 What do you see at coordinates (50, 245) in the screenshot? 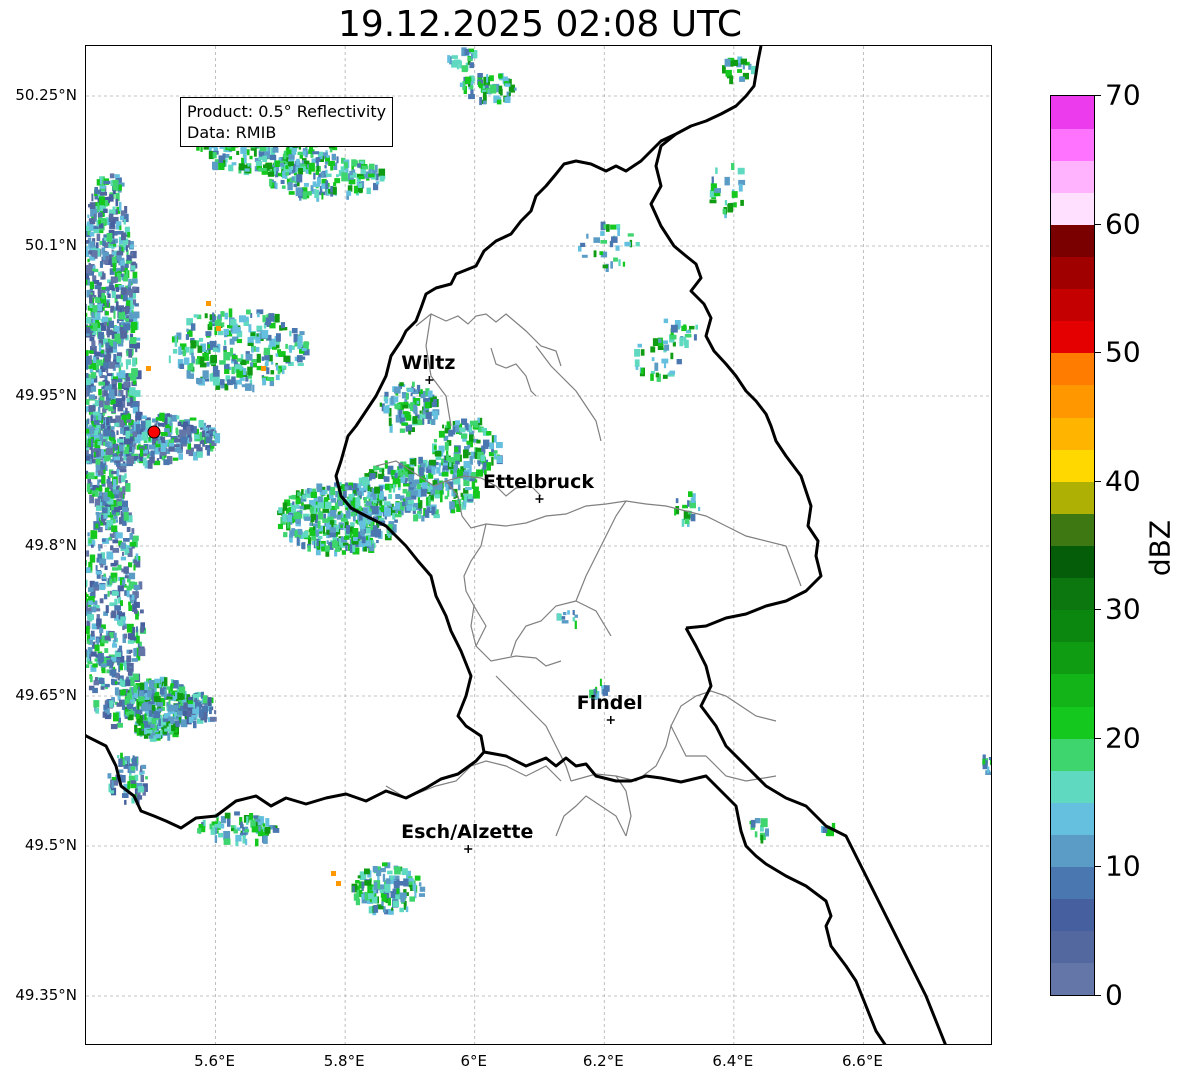
I see `lat-label: 50.1°N` at bounding box center [50, 245].